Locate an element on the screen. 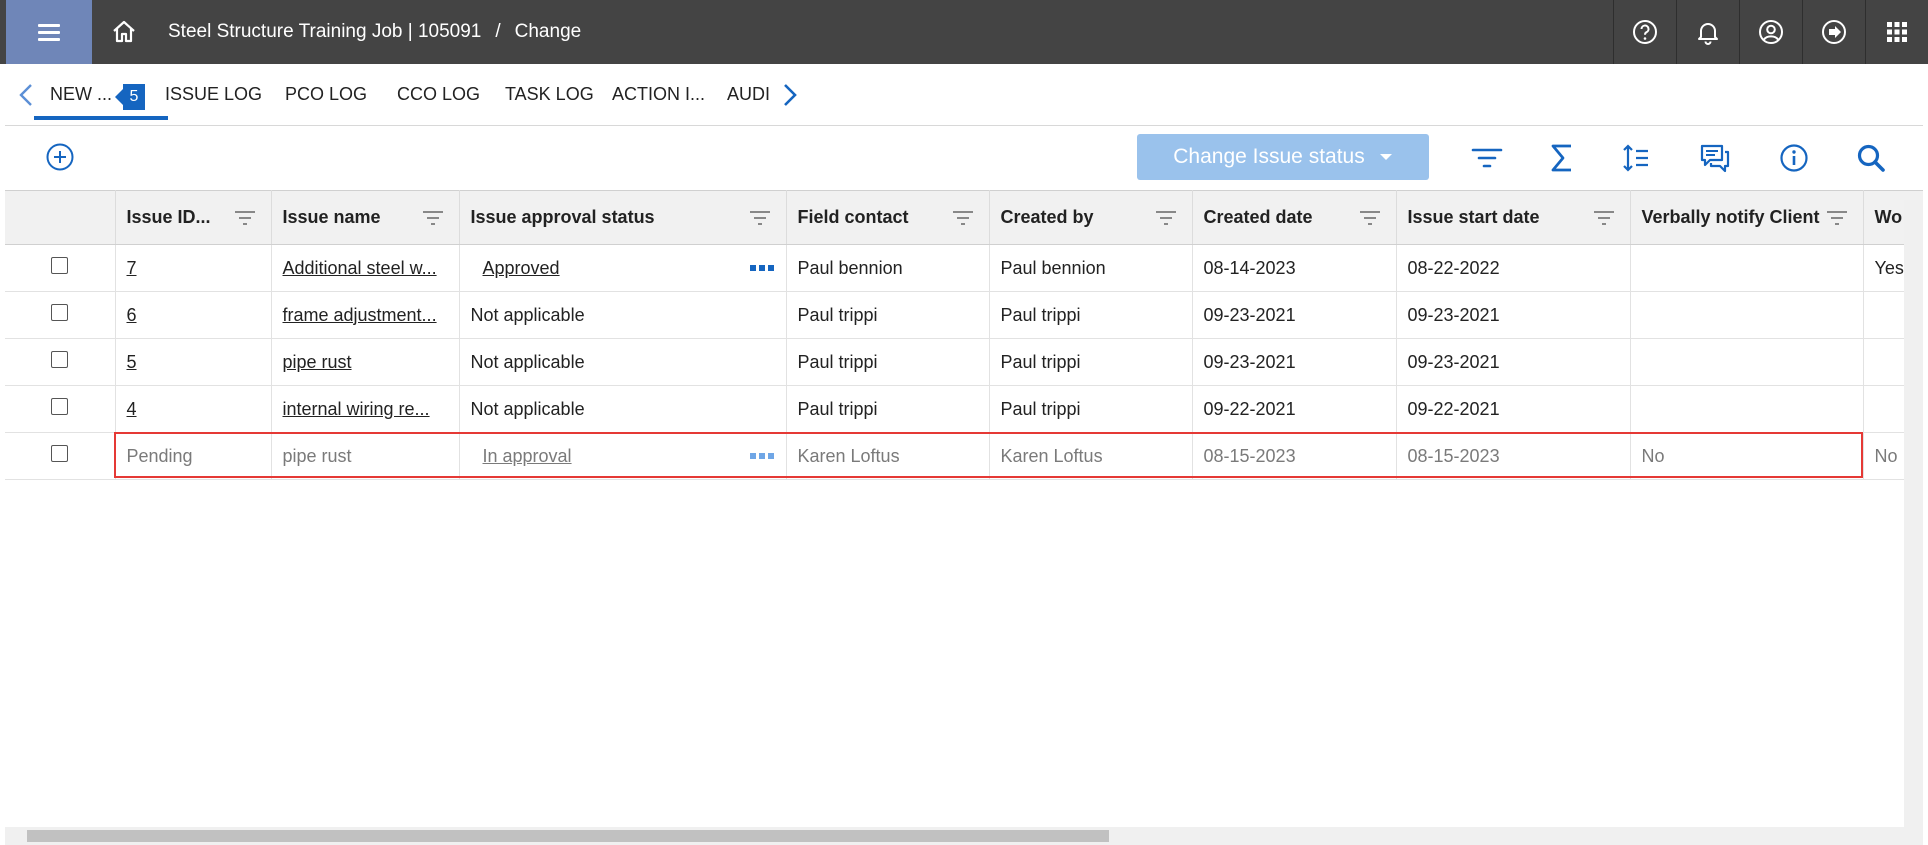 This screenshot has width=1928, height=845. tab-pco-log: PCO LOG is located at coordinates (326, 94).